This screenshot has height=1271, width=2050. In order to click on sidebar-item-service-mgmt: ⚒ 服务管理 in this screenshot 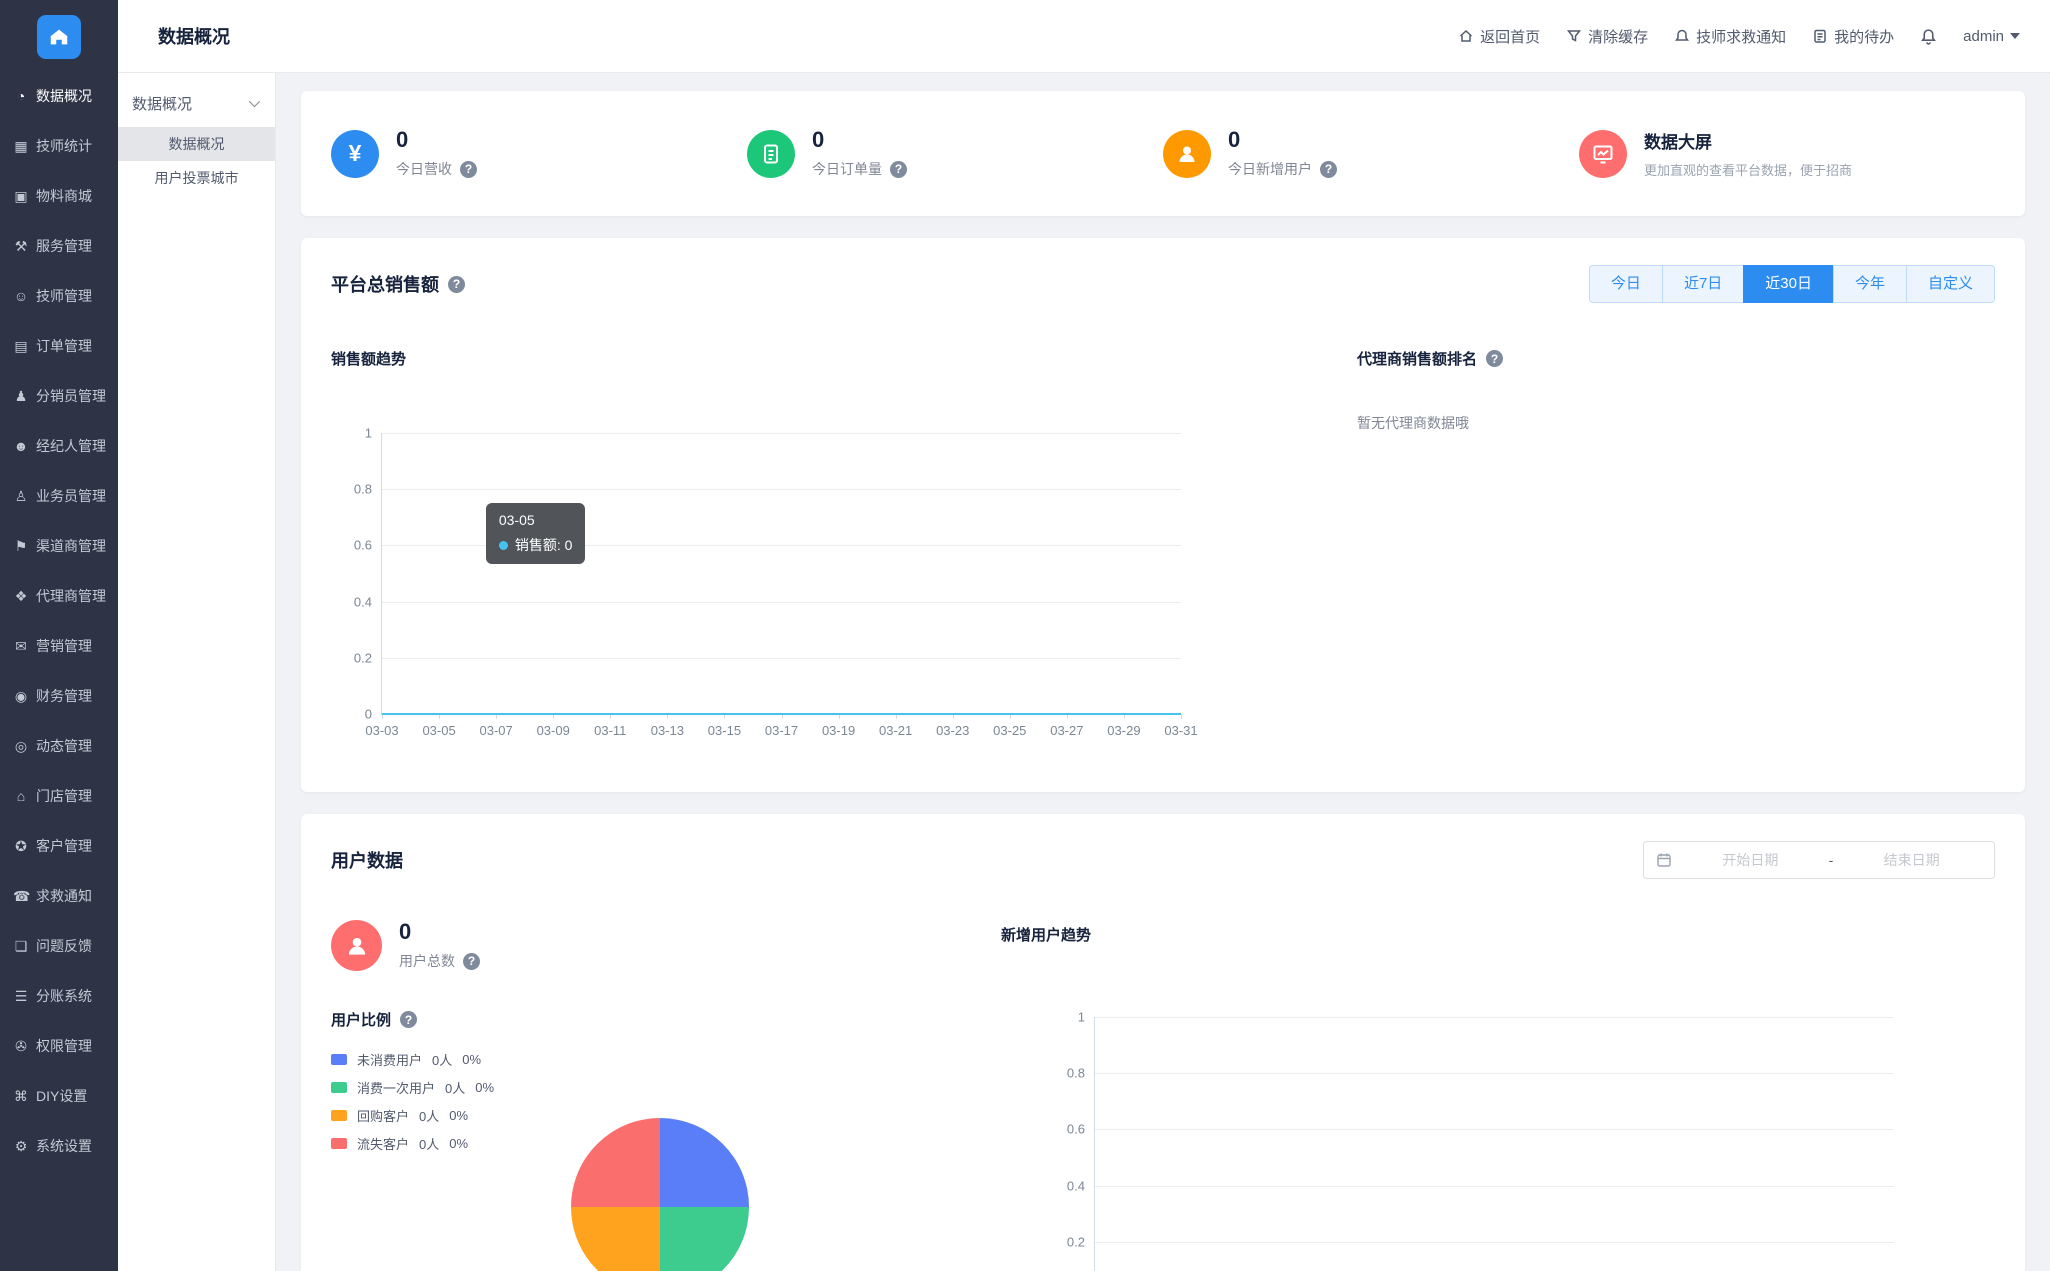, I will do `click(59, 246)`.